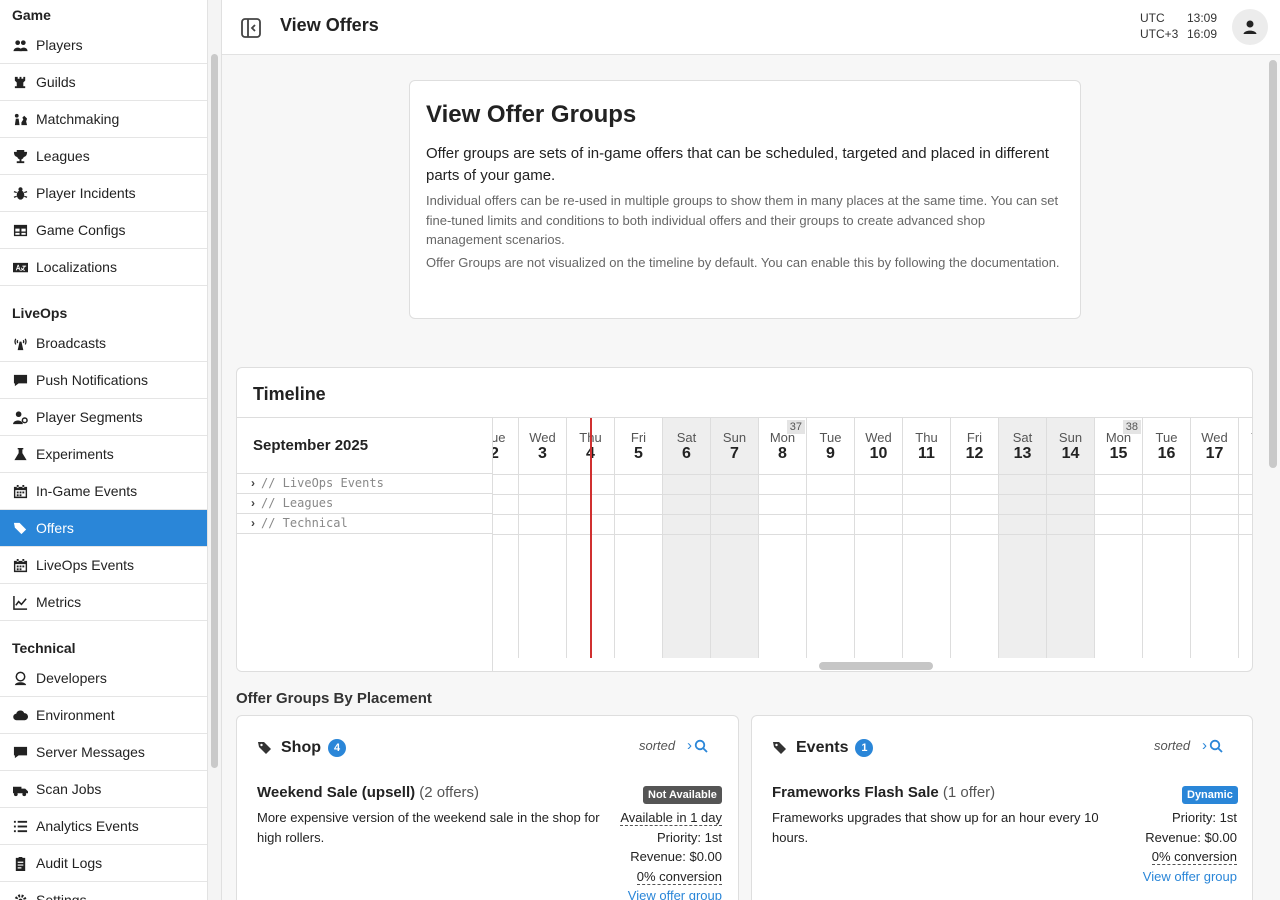 The height and width of the screenshot is (900, 1280). Describe the element at coordinates (974, 437) in the screenshot. I see `day-name: Fri` at that location.